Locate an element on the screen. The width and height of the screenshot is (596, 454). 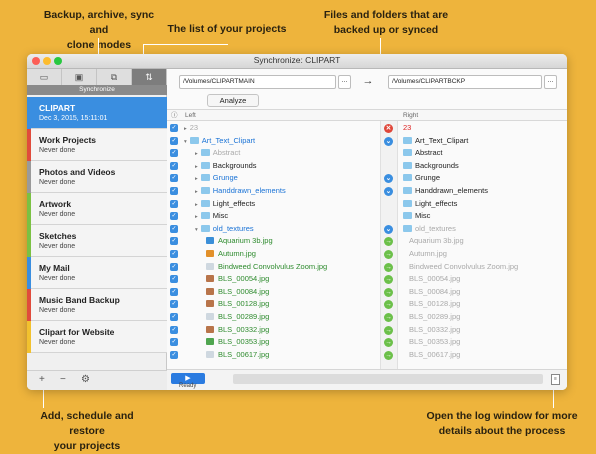
project-item: Artwork Never done is located at coordinates (97, 209).